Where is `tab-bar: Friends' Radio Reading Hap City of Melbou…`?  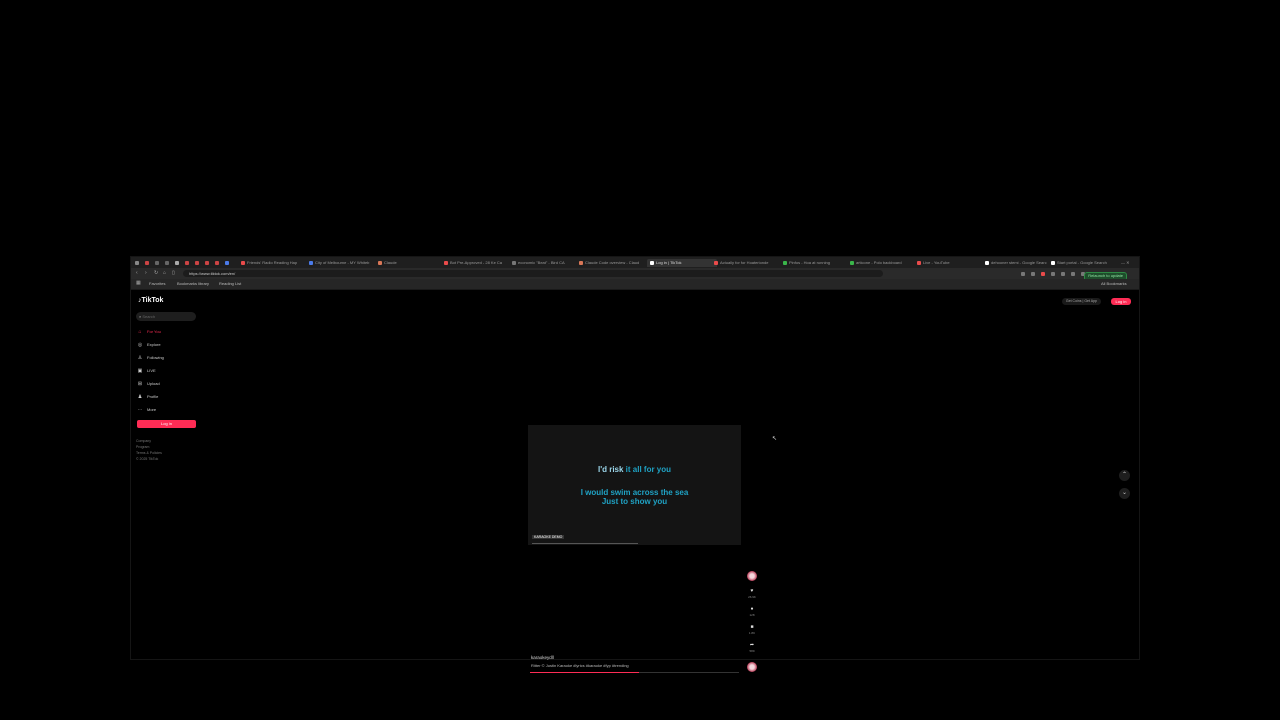
tab-bar: Friends' Radio Reading Hap City of Melbou… is located at coordinates (635, 262).